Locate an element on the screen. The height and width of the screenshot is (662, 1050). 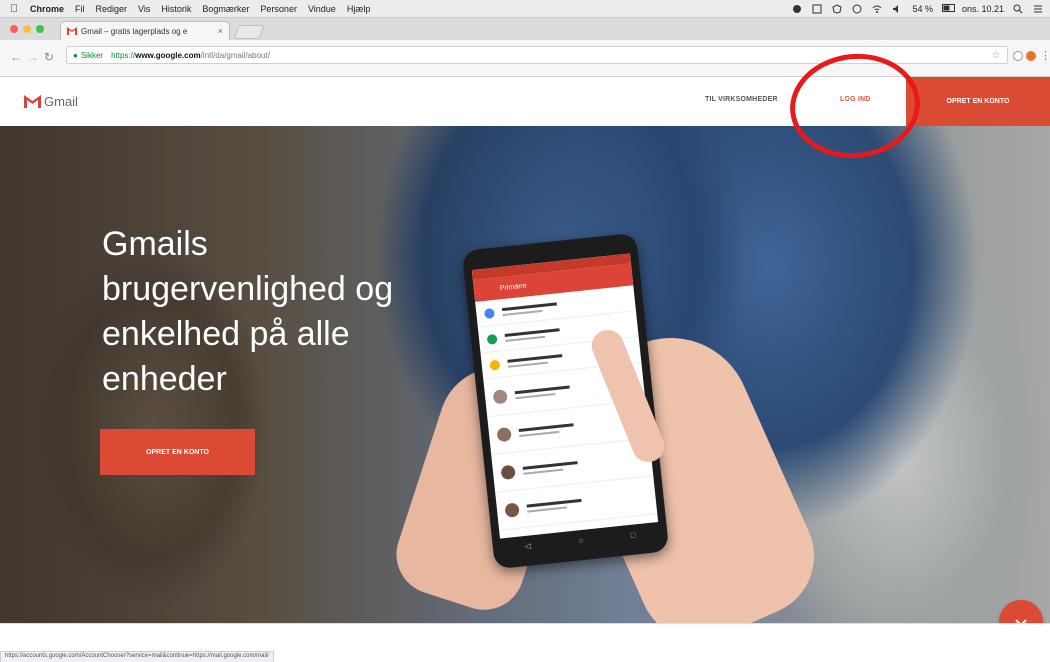
lock-icon: ● is located at coordinates (75, 55).